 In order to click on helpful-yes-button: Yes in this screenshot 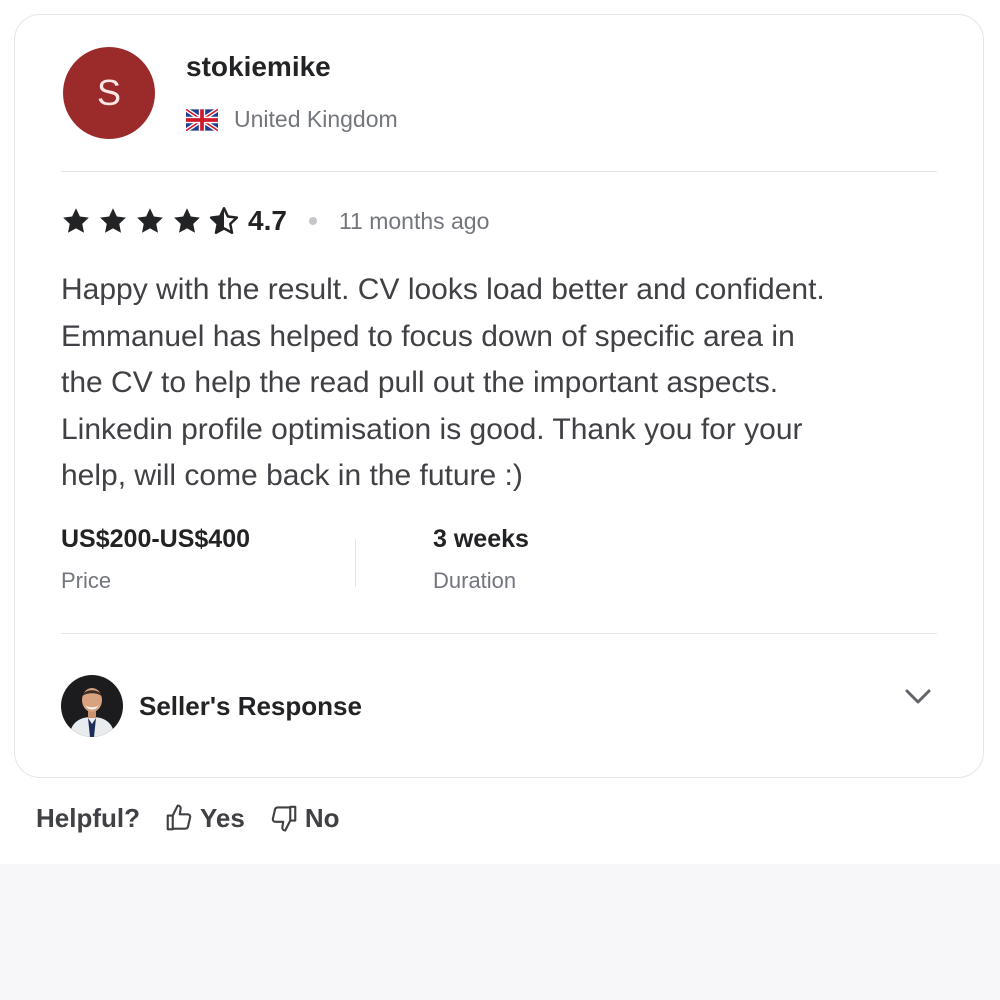, I will do `click(204, 818)`.